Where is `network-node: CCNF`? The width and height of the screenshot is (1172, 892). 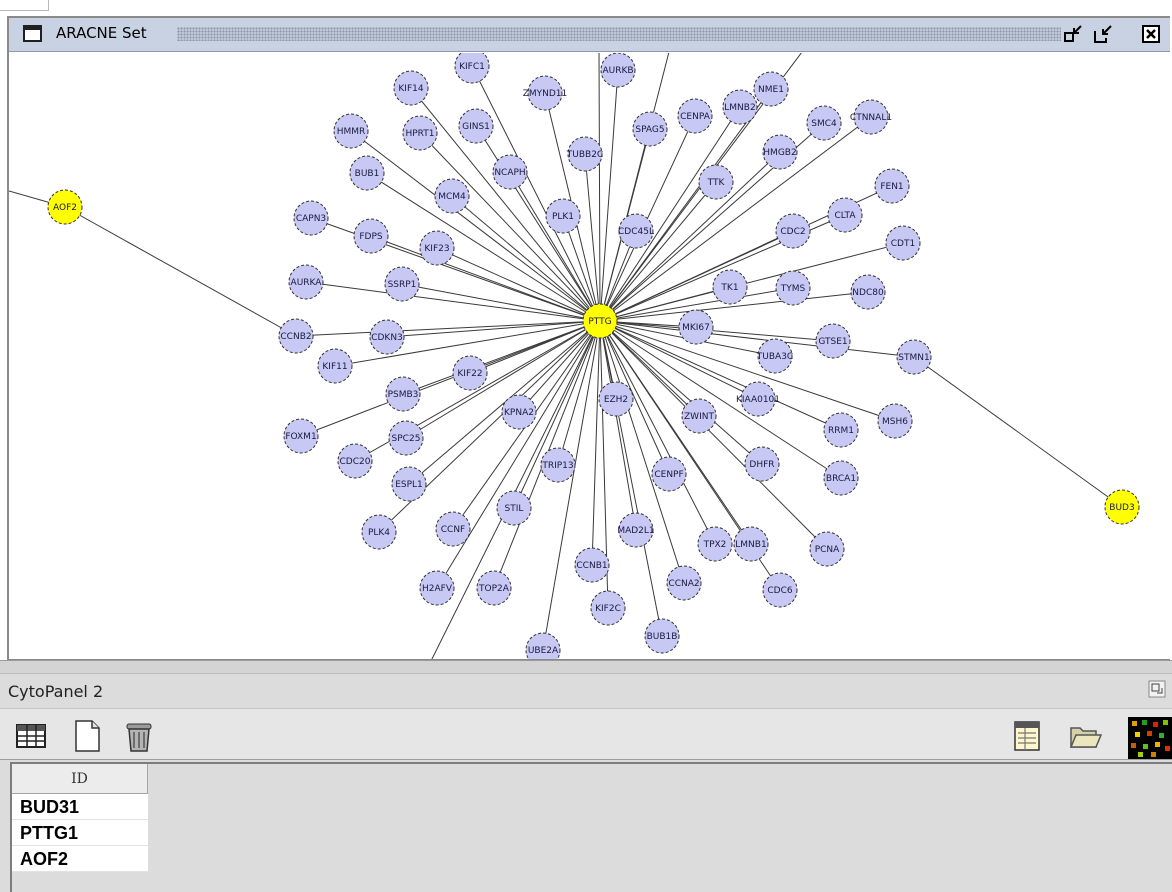
network-node: CCNF is located at coordinates (453, 529).